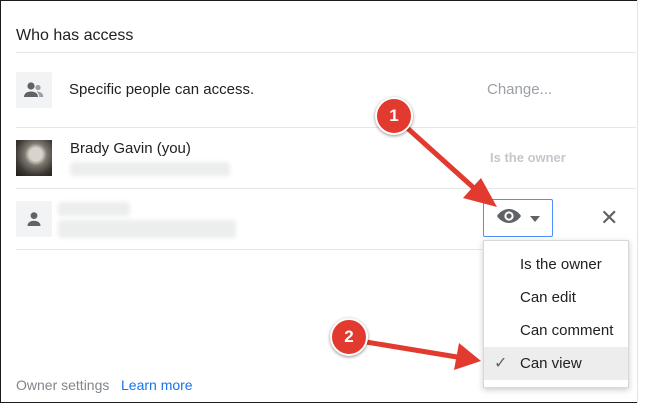 The width and height of the screenshot is (650, 403). What do you see at coordinates (349, 337) in the screenshot?
I see `callout-badge-2: 2` at bounding box center [349, 337].